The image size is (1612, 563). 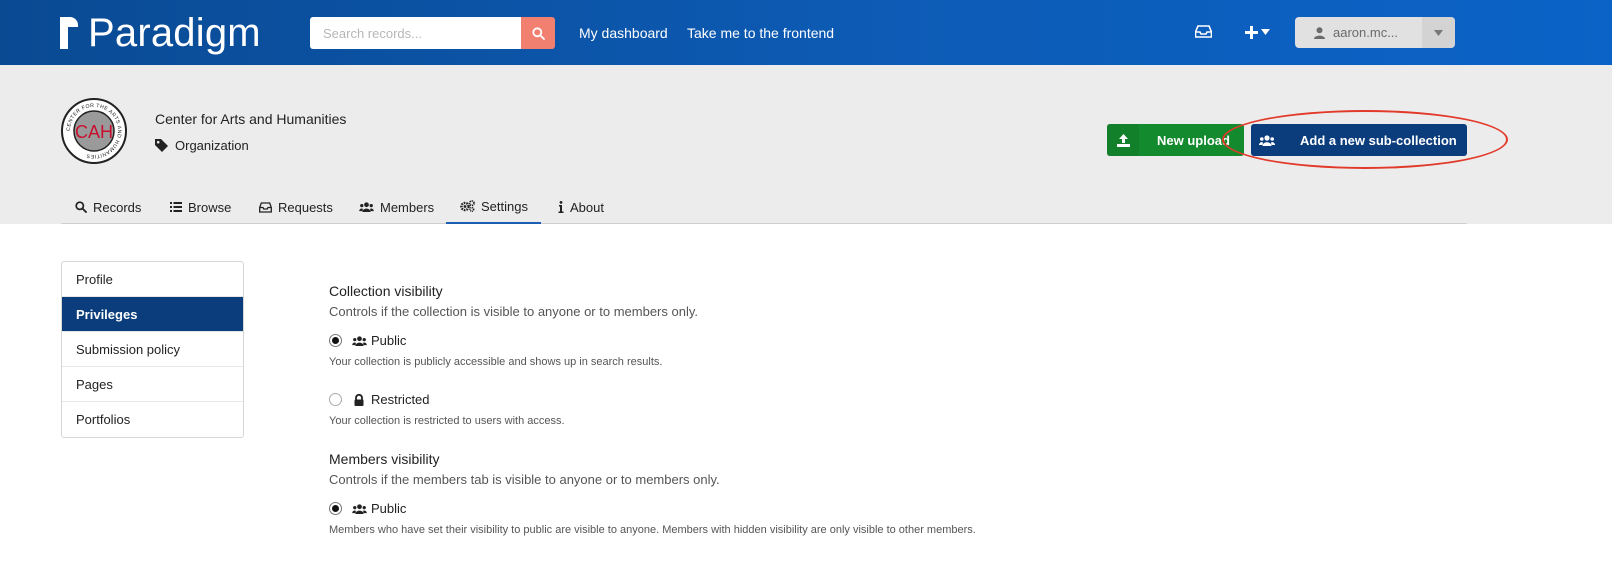 I want to click on add-sub-collection-button: Add a new sub-collection, so click(x=1359, y=140).